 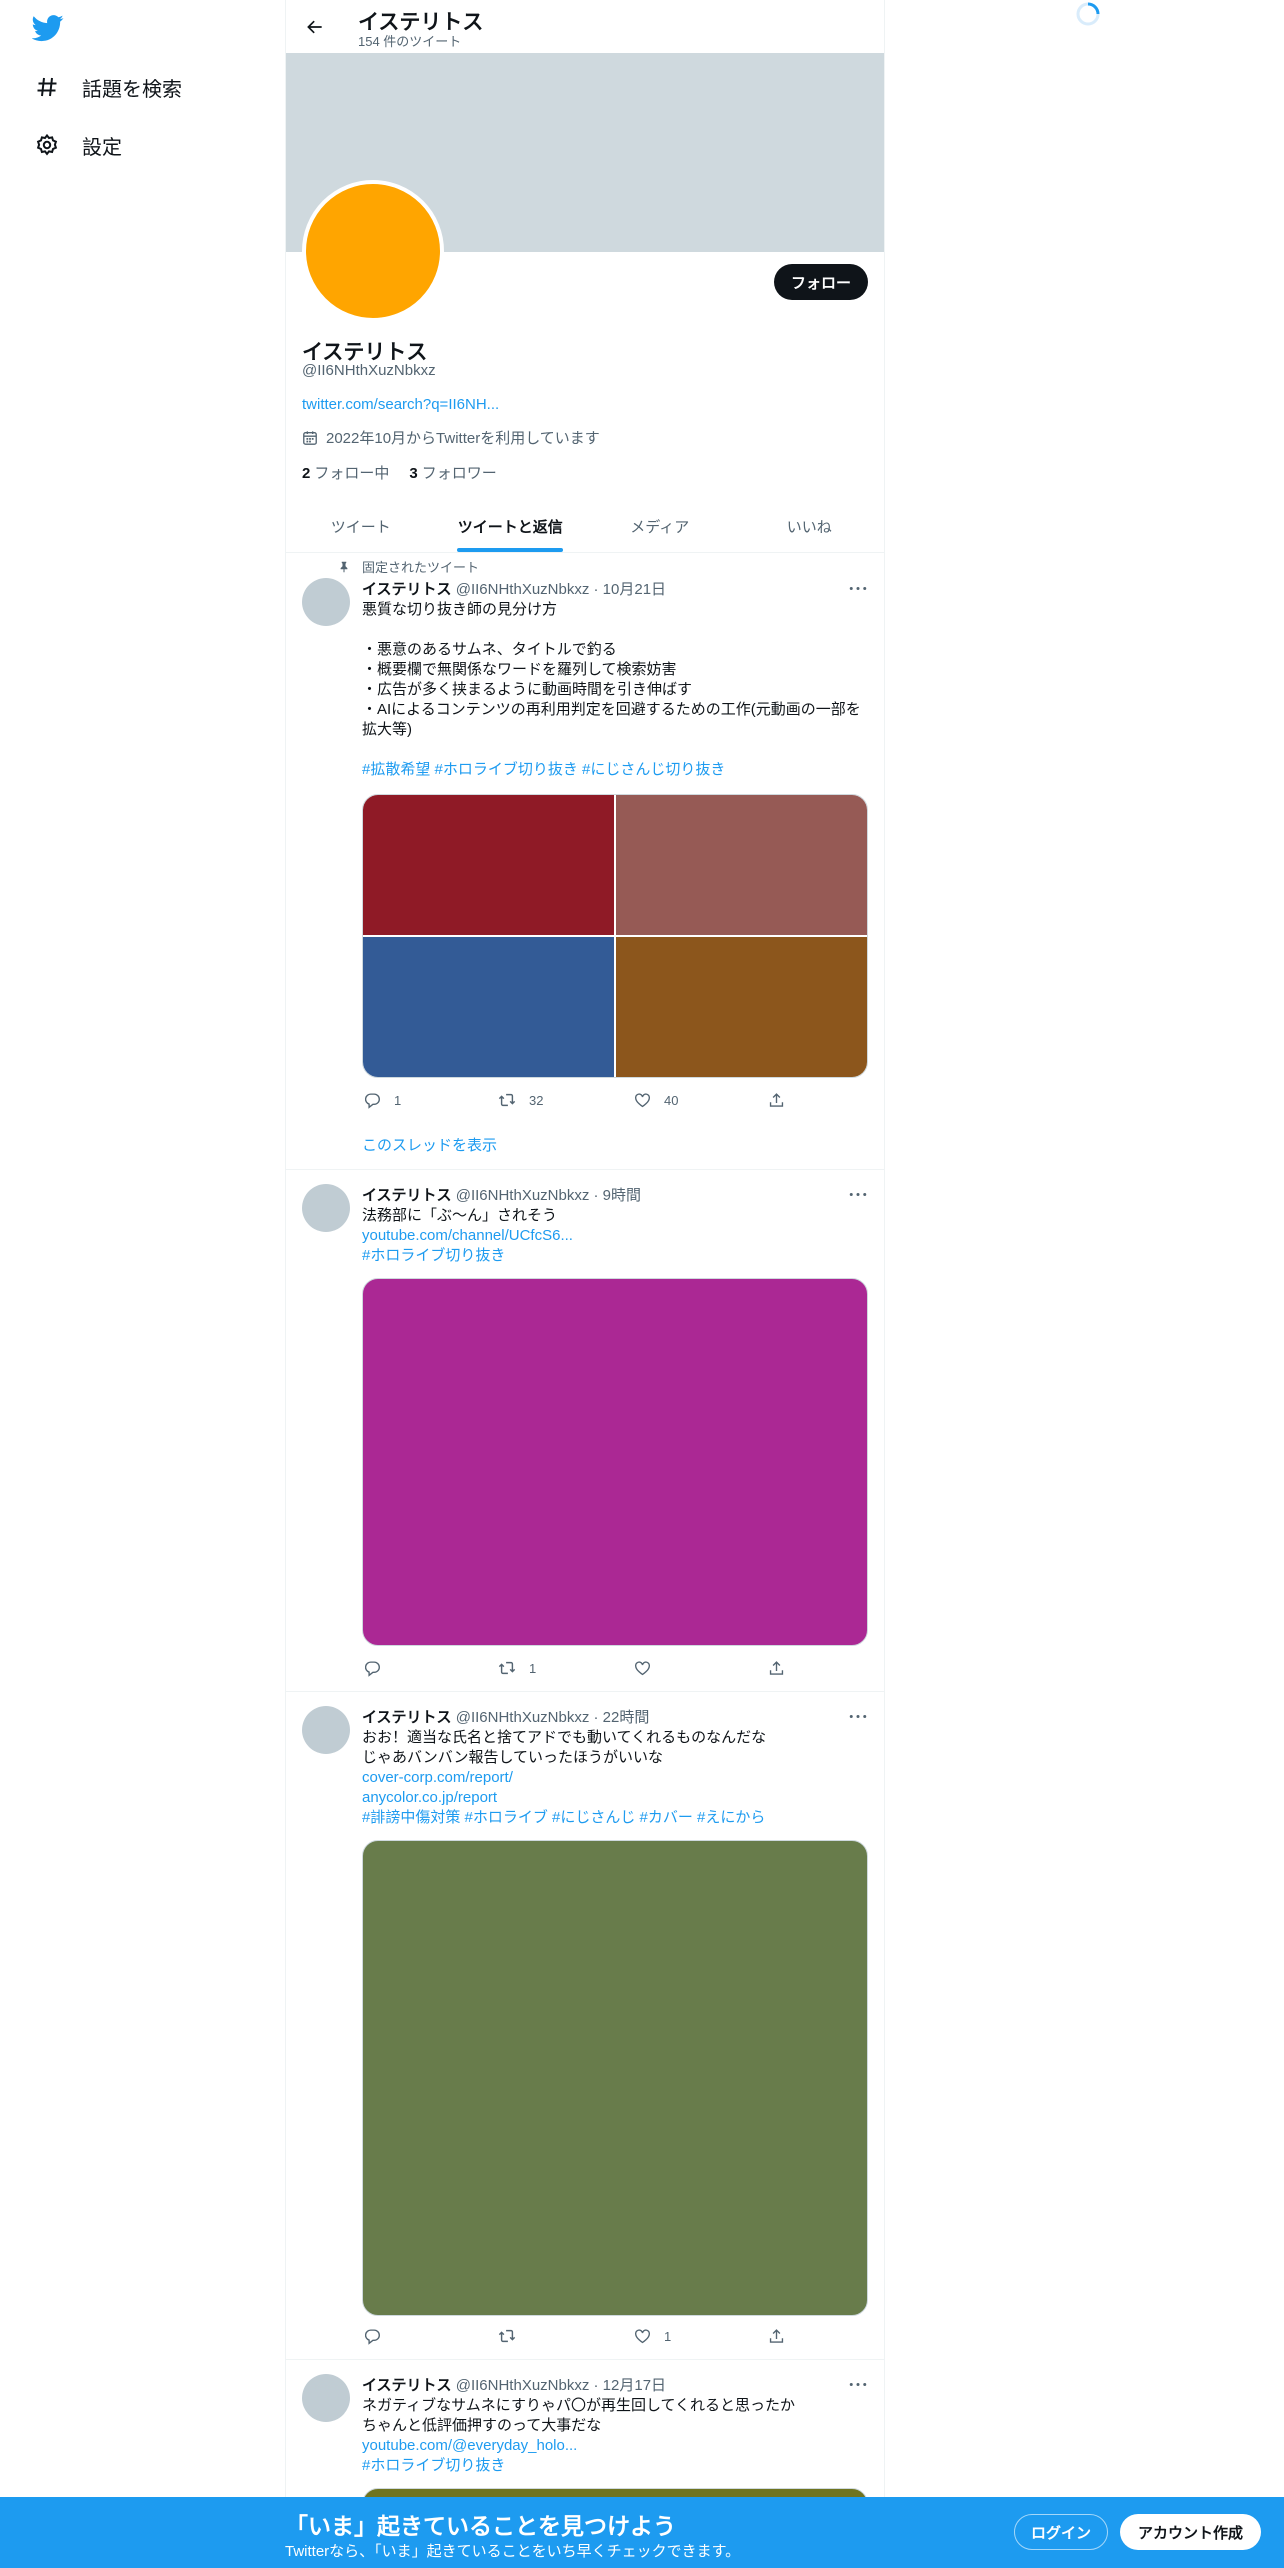 What do you see at coordinates (311, 438) in the screenshot?
I see `calendar-icon` at bounding box center [311, 438].